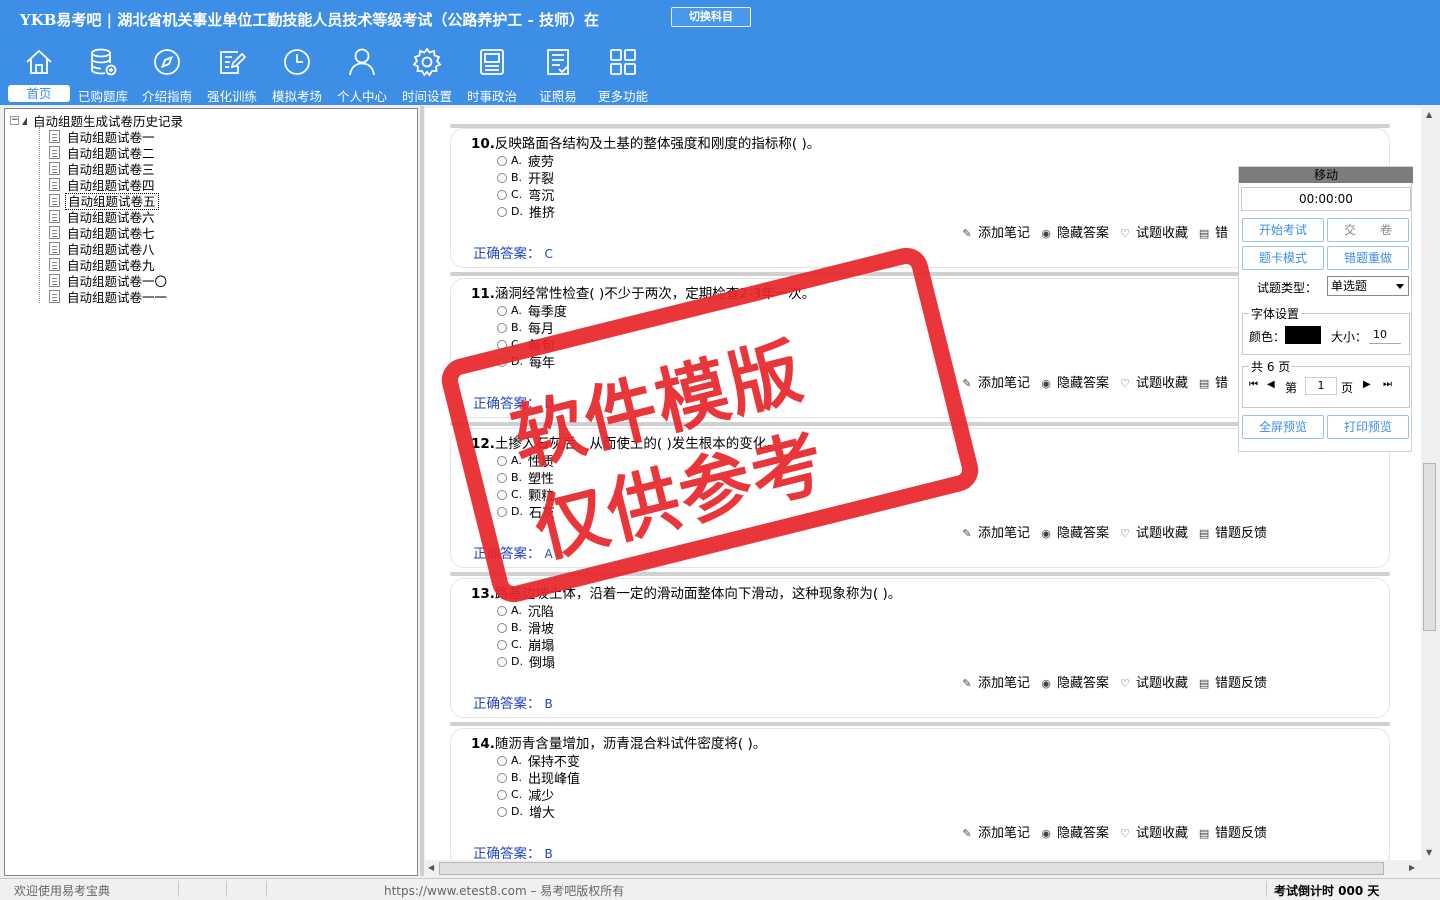 The image size is (1440, 900). Describe the element at coordinates (1429, 547) in the screenshot. I see `vertical-scroll-thumb` at that location.